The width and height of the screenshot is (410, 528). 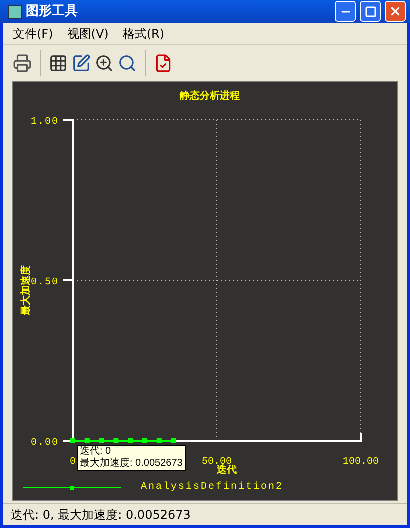 What do you see at coordinates (15, 11) in the screenshot?
I see `app-icon` at bounding box center [15, 11].